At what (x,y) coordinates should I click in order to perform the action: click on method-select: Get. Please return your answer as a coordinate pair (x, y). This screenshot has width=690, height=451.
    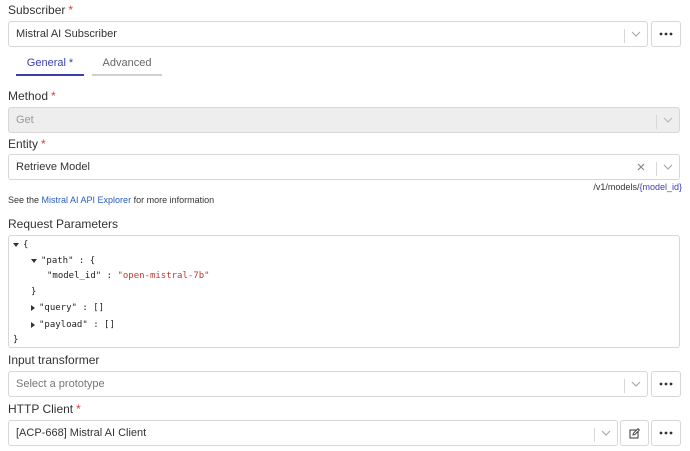
    Looking at the image, I should click on (344, 120).